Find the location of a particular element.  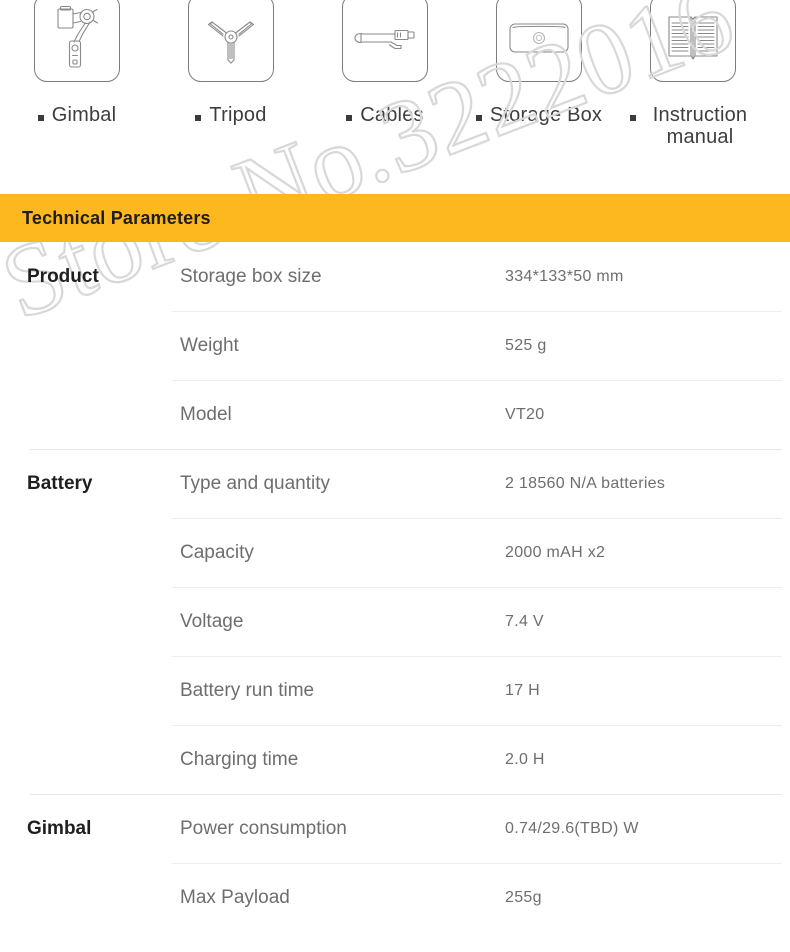

accessory-label-row: Cables is located at coordinates (385, 115).